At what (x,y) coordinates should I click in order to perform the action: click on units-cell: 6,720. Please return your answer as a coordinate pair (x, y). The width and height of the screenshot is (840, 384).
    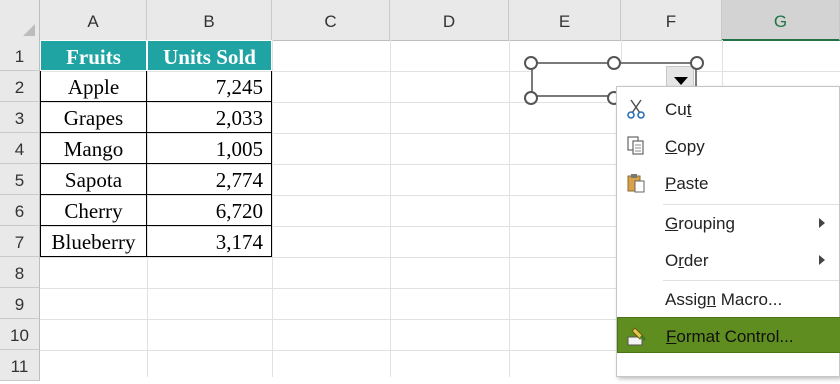
    Looking at the image, I should click on (209, 210).